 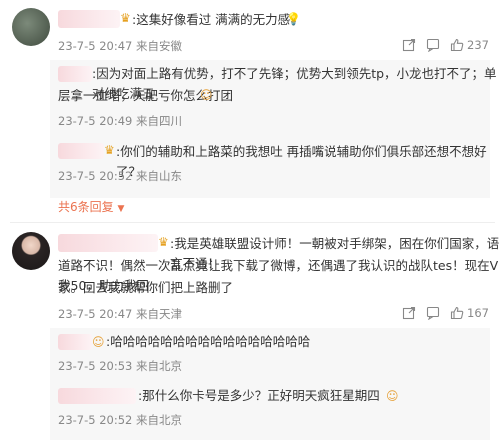 I want to click on reply-meta: 23-7-5 20:53 来自北京, so click(x=120, y=366).